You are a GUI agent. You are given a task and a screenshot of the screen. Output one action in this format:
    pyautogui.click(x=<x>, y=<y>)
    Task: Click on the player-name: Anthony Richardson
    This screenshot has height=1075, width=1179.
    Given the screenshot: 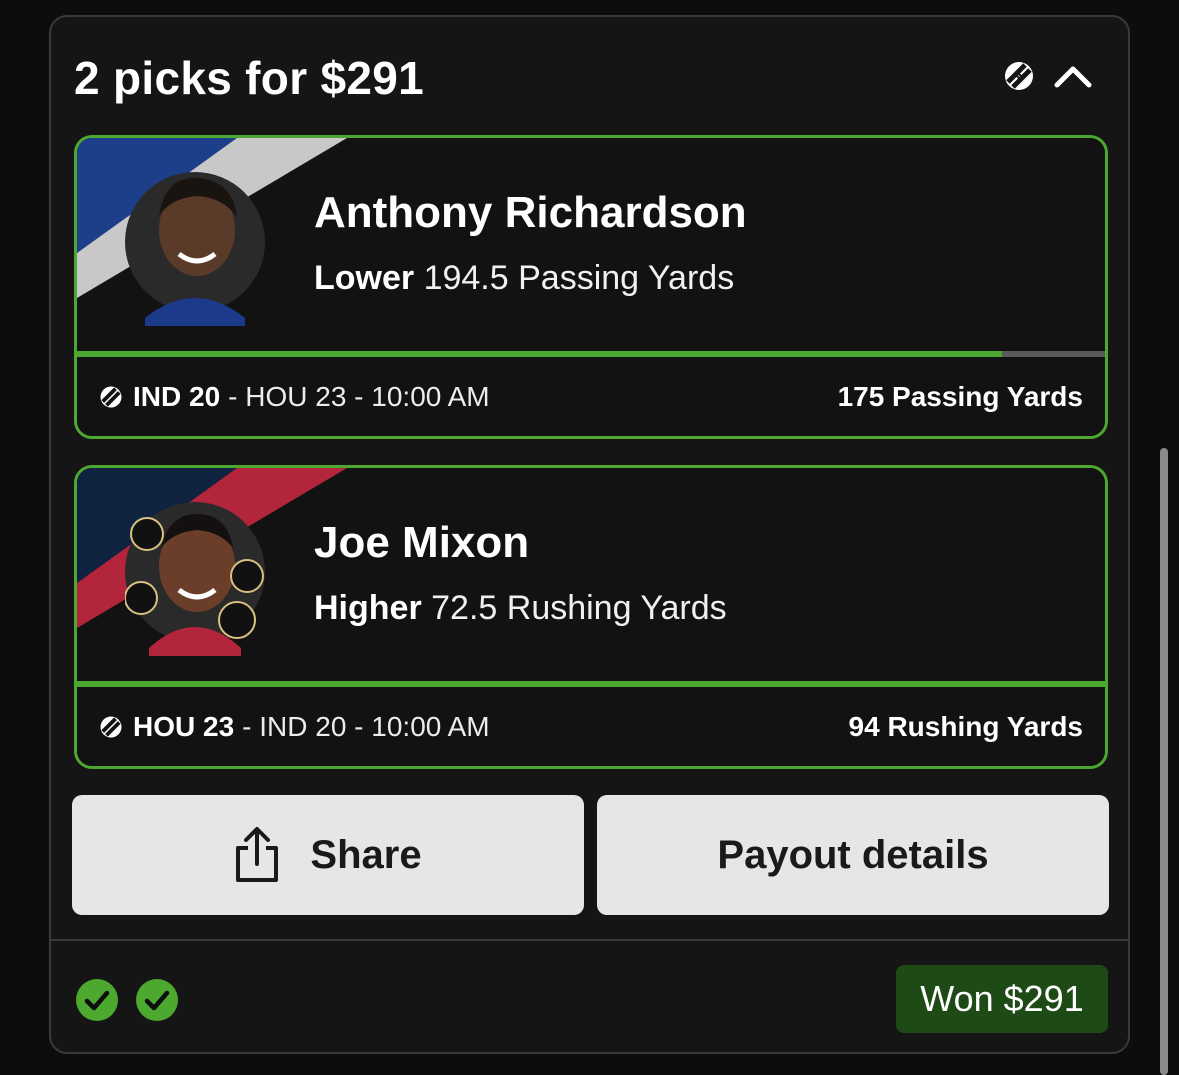 What is the action you would take?
    pyautogui.click(x=530, y=212)
    